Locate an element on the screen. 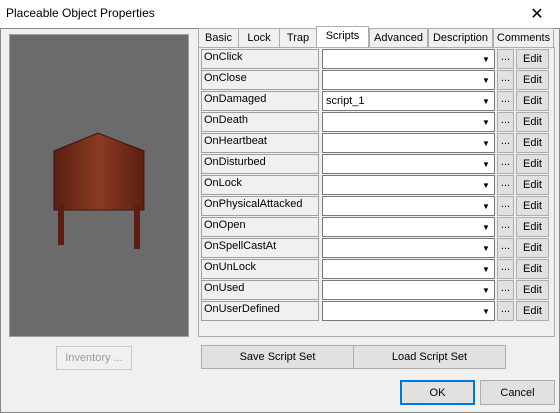 This screenshot has height=413, width=560. tab-comments: Comments is located at coordinates (523, 37).